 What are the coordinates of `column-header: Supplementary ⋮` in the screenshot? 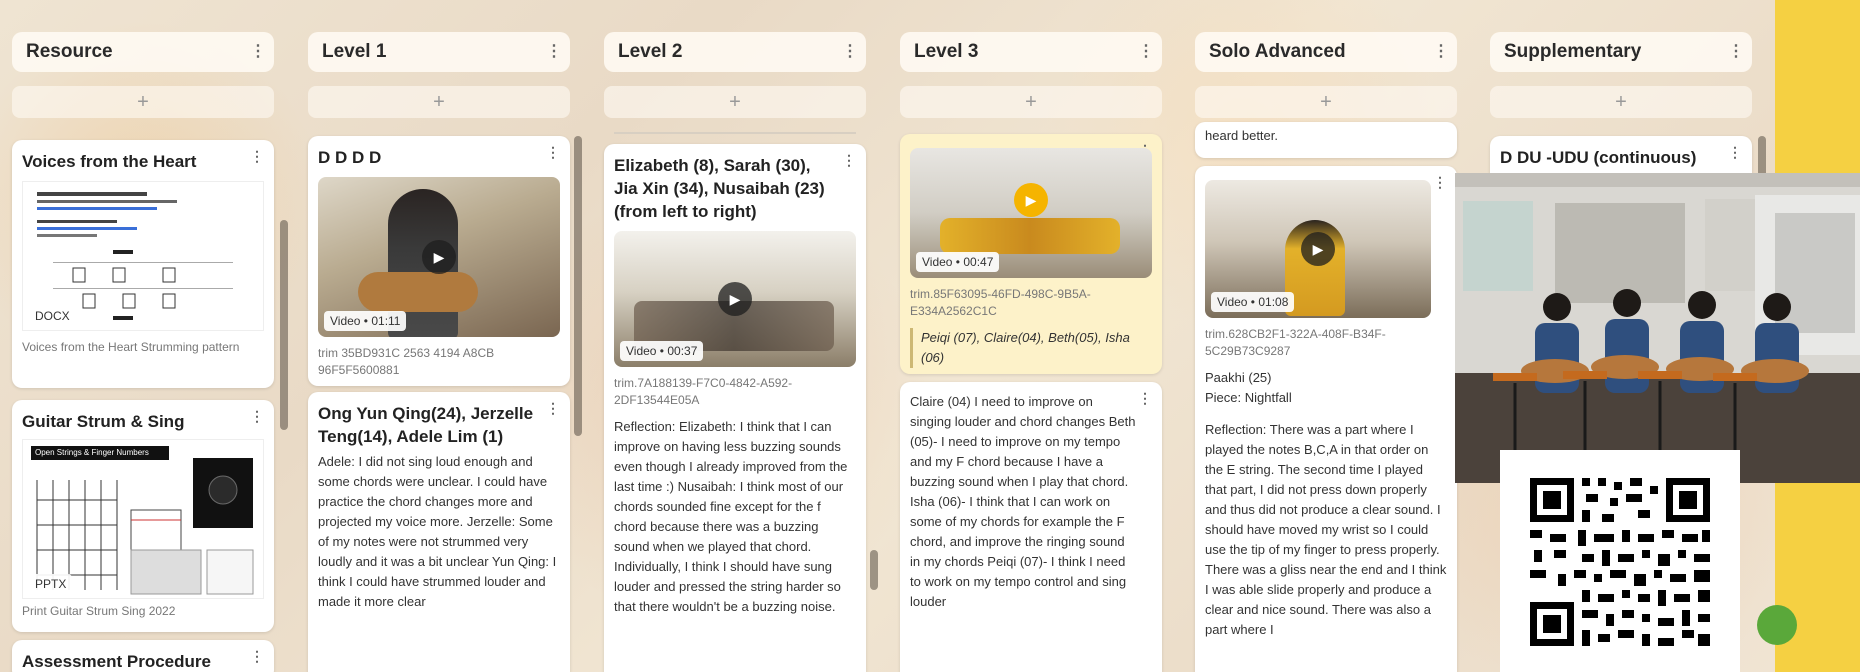 It's located at (1621, 52).